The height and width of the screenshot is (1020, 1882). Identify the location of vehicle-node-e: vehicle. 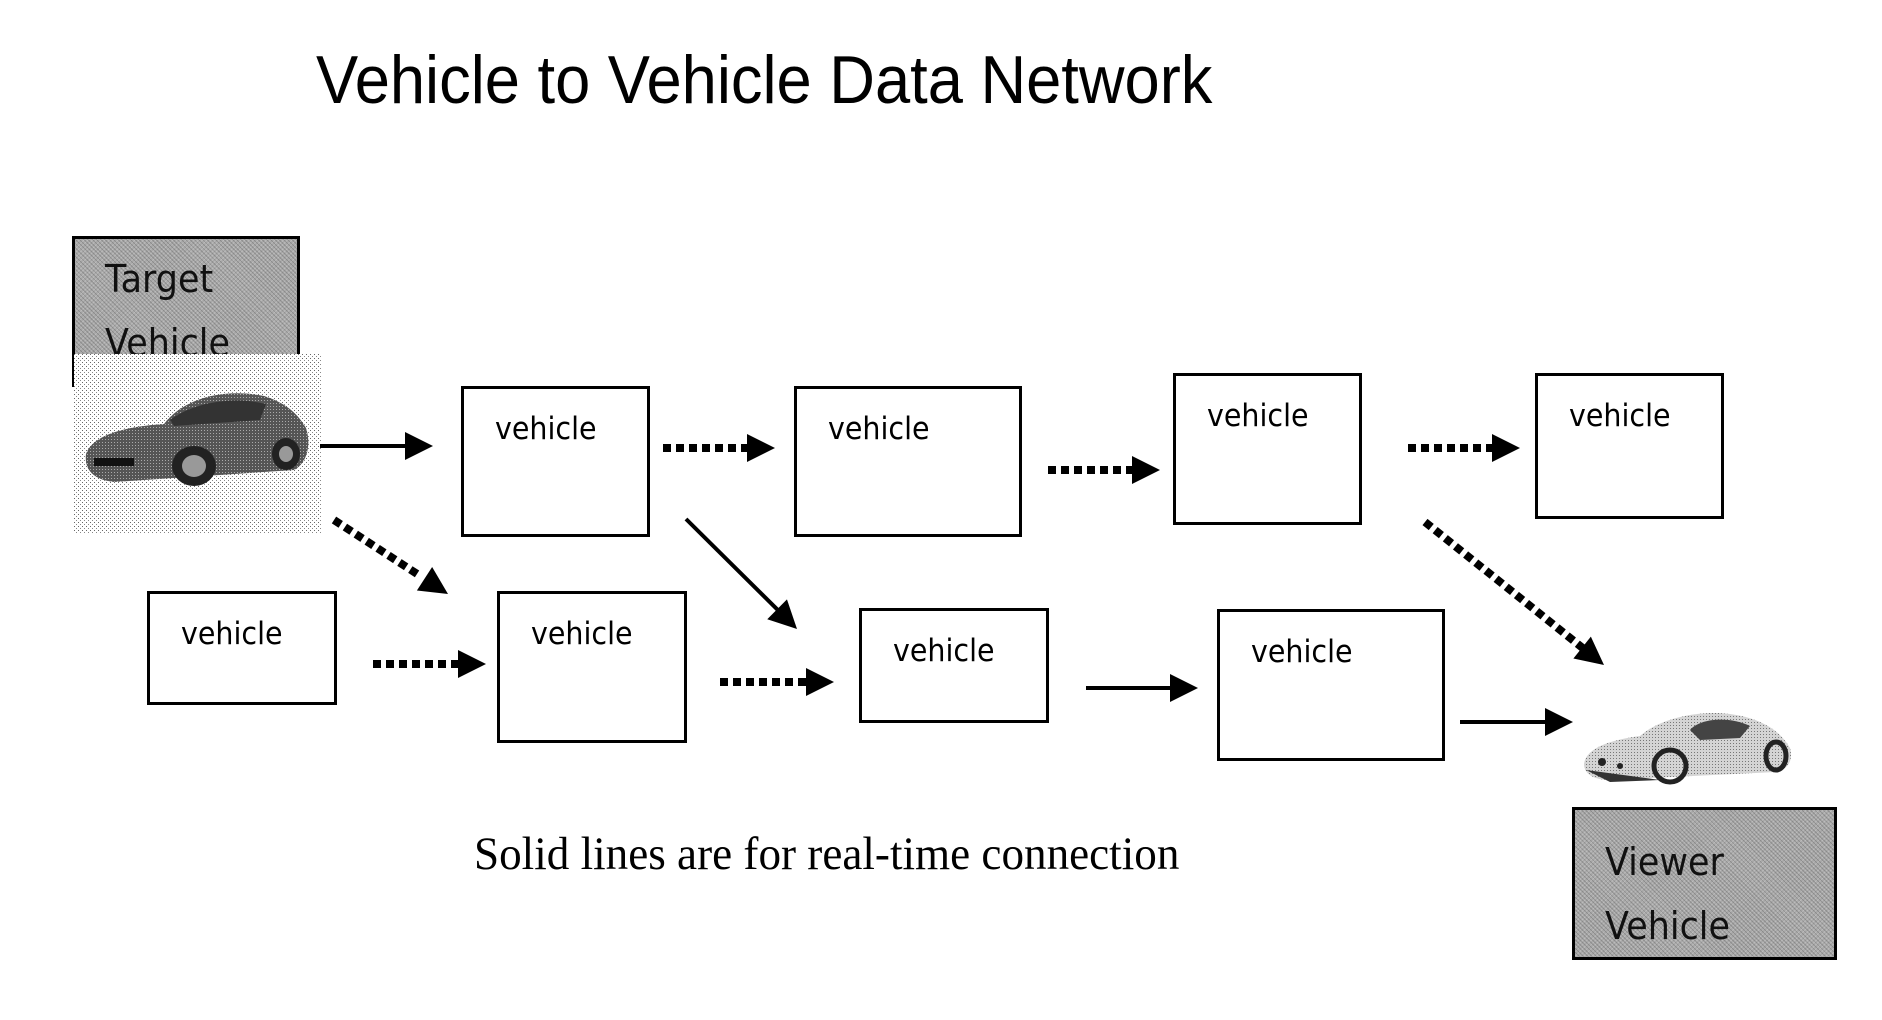
(242, 648).